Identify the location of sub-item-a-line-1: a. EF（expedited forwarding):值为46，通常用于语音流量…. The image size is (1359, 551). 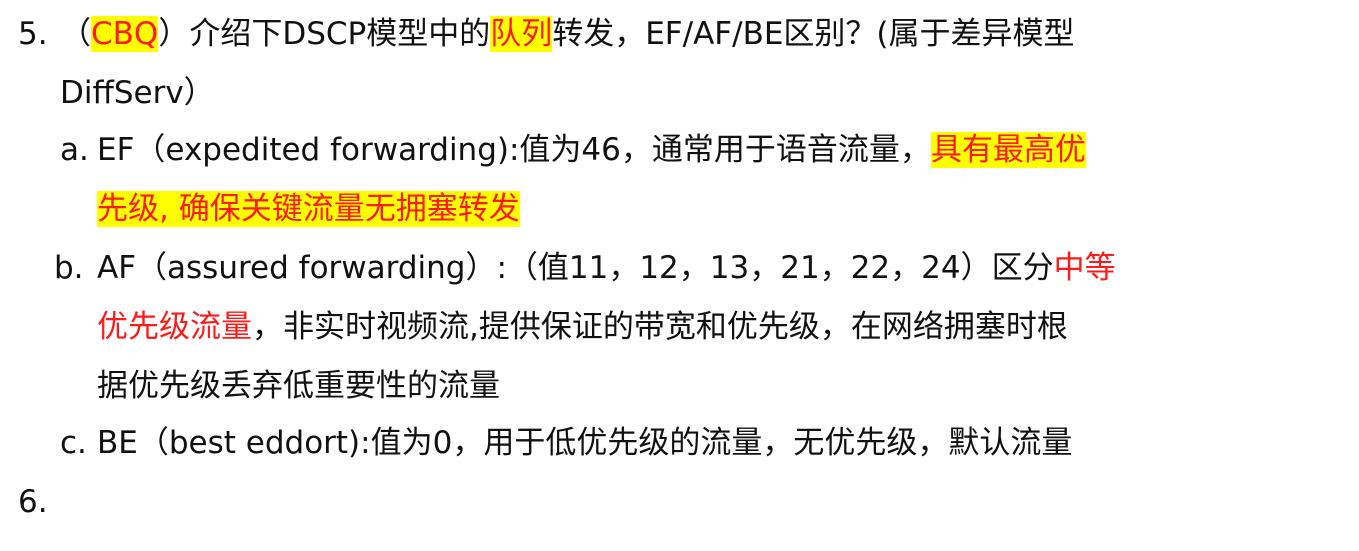
(573, 150).